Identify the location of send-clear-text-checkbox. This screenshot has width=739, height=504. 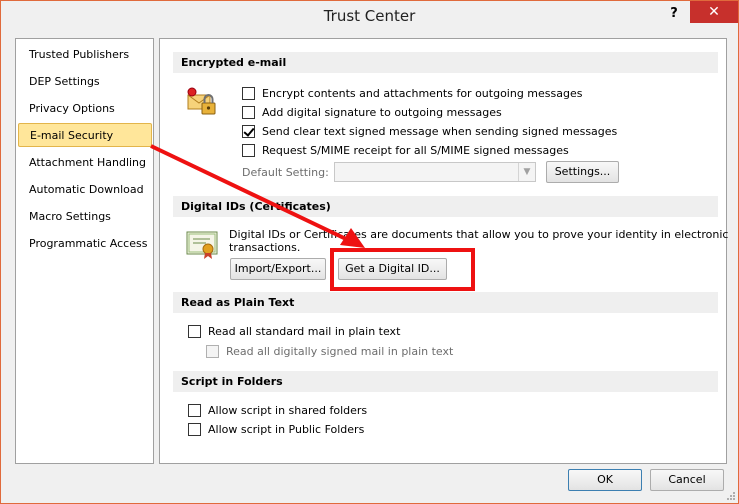
(248, 131).